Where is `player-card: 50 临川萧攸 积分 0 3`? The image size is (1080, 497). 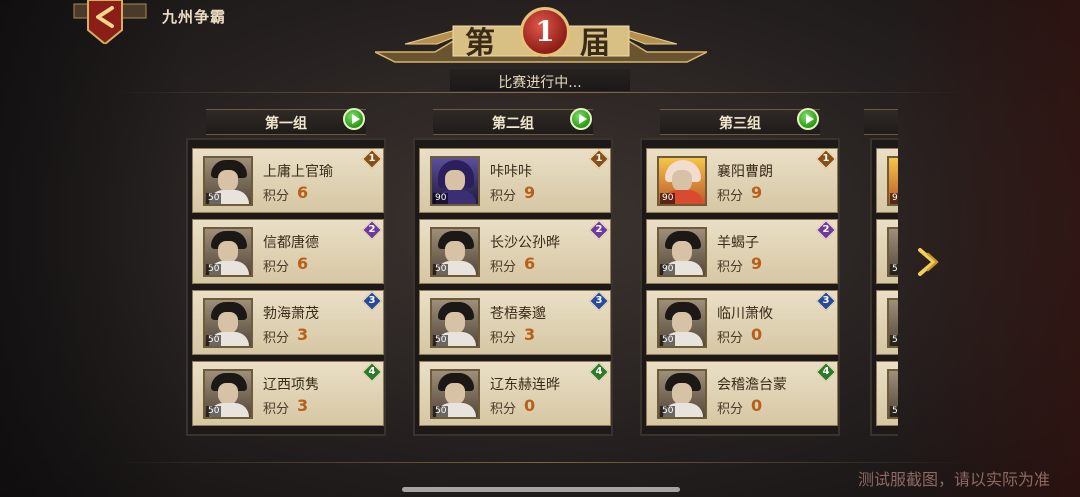 player-card: 50 临川萧攸 积分 0 3 is located at coordinates (742, 322).